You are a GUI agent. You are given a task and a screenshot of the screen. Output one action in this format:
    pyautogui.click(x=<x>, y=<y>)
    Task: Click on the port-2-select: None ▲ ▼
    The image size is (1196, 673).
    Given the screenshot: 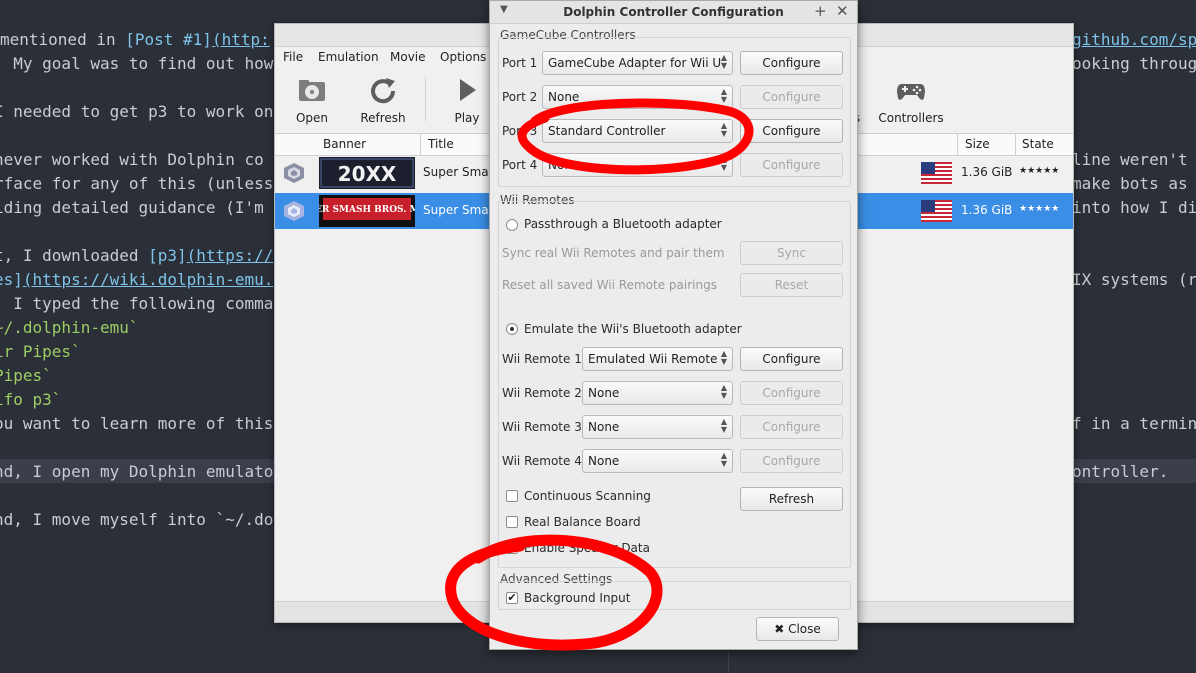 What is the action you would take?
    pyautogui.click(x=637, y=97)
    